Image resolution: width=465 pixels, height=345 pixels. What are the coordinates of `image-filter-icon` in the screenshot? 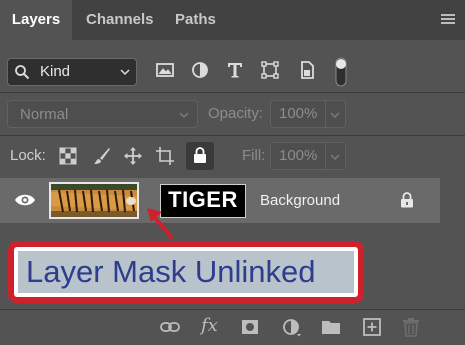 It's located at (165, 70).